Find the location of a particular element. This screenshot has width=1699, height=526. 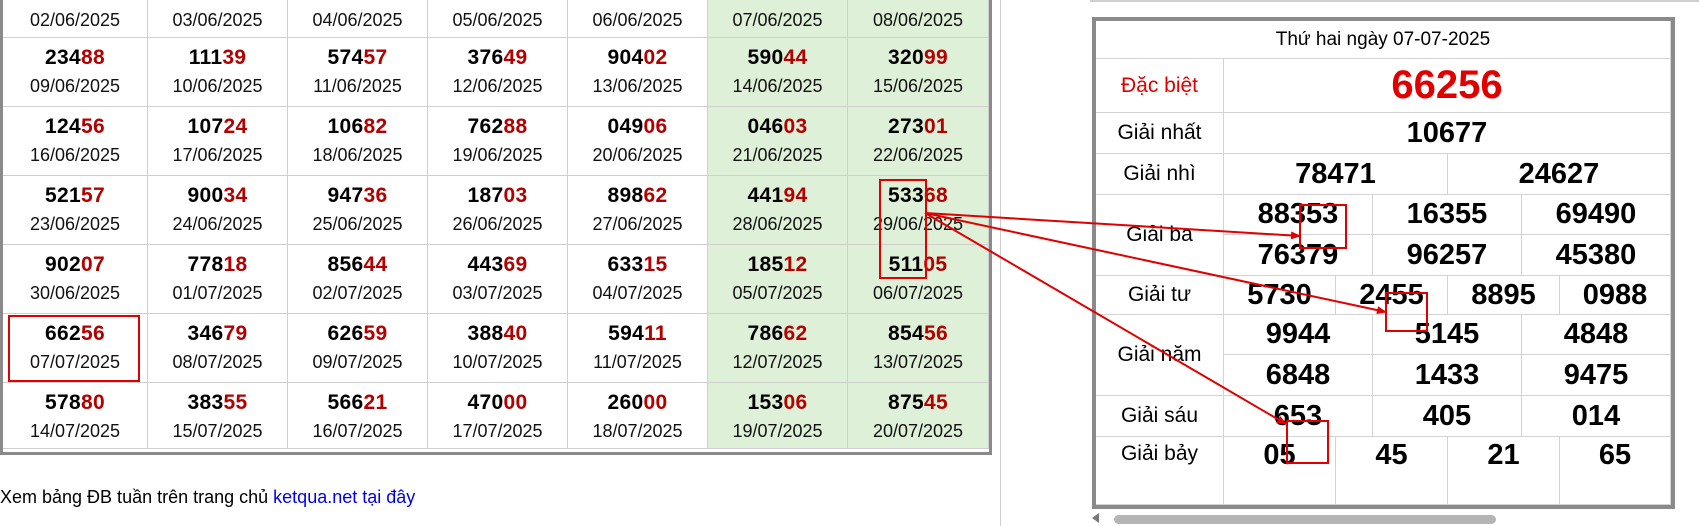

number-head: 234 is located at coordinates (63, 57).